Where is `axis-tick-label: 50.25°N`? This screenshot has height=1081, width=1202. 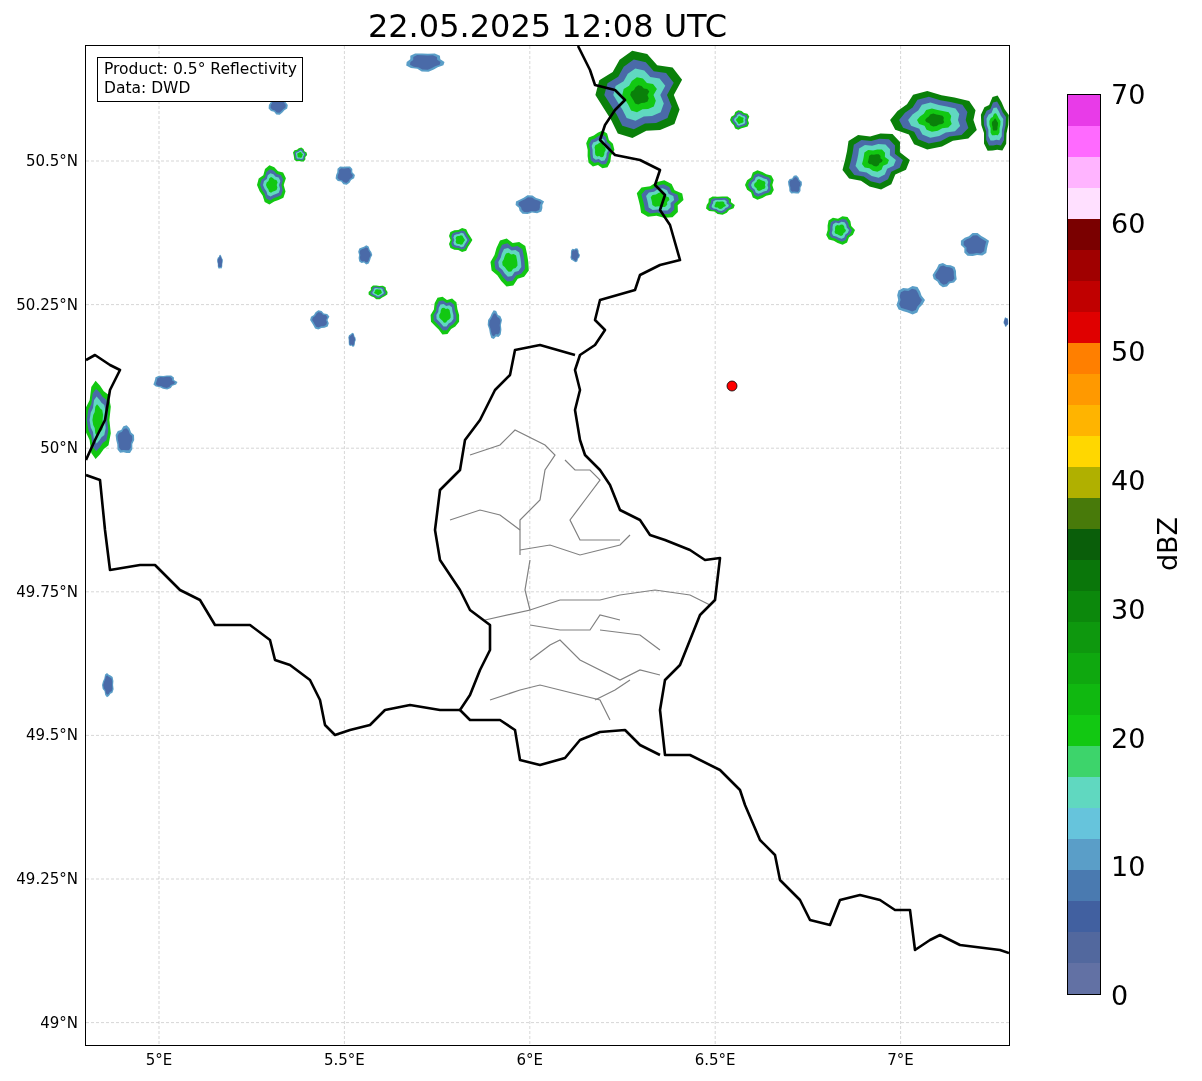 axis-tick-label: 50.25°N is located at coordinates (47, 304).